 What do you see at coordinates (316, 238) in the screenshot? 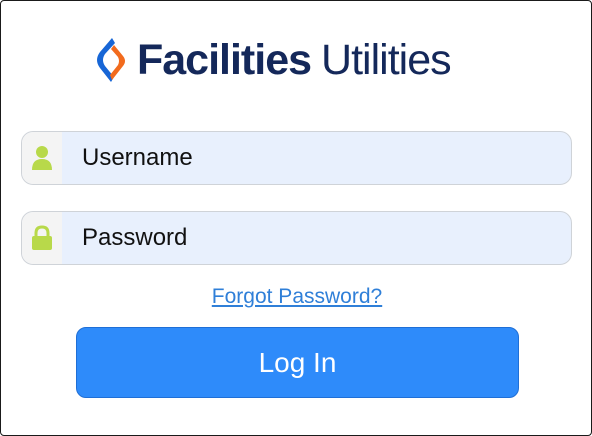
I see `password-input` at bounding box center [316, 238].